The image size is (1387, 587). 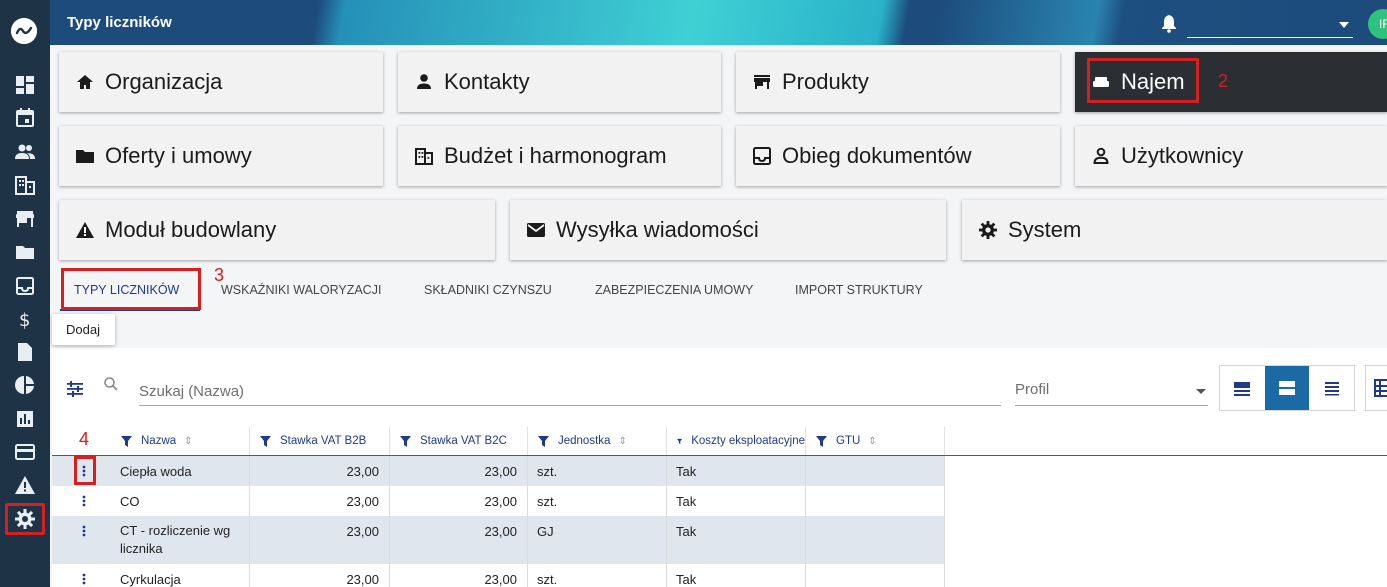 What do you see at coordinates (84, 439) in the screenshot?
I see `annotation-number-4: 4` at bounding box center [84, 439].